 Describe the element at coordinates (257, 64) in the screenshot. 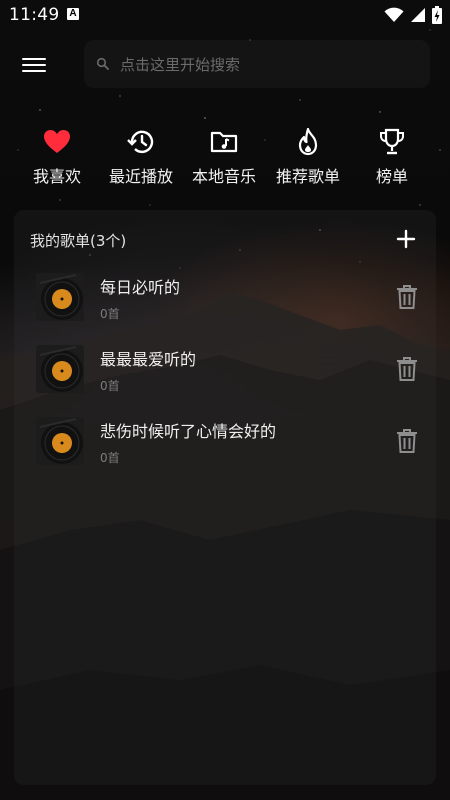

I see `search-bar: 点击这里开始搜索` at that location.